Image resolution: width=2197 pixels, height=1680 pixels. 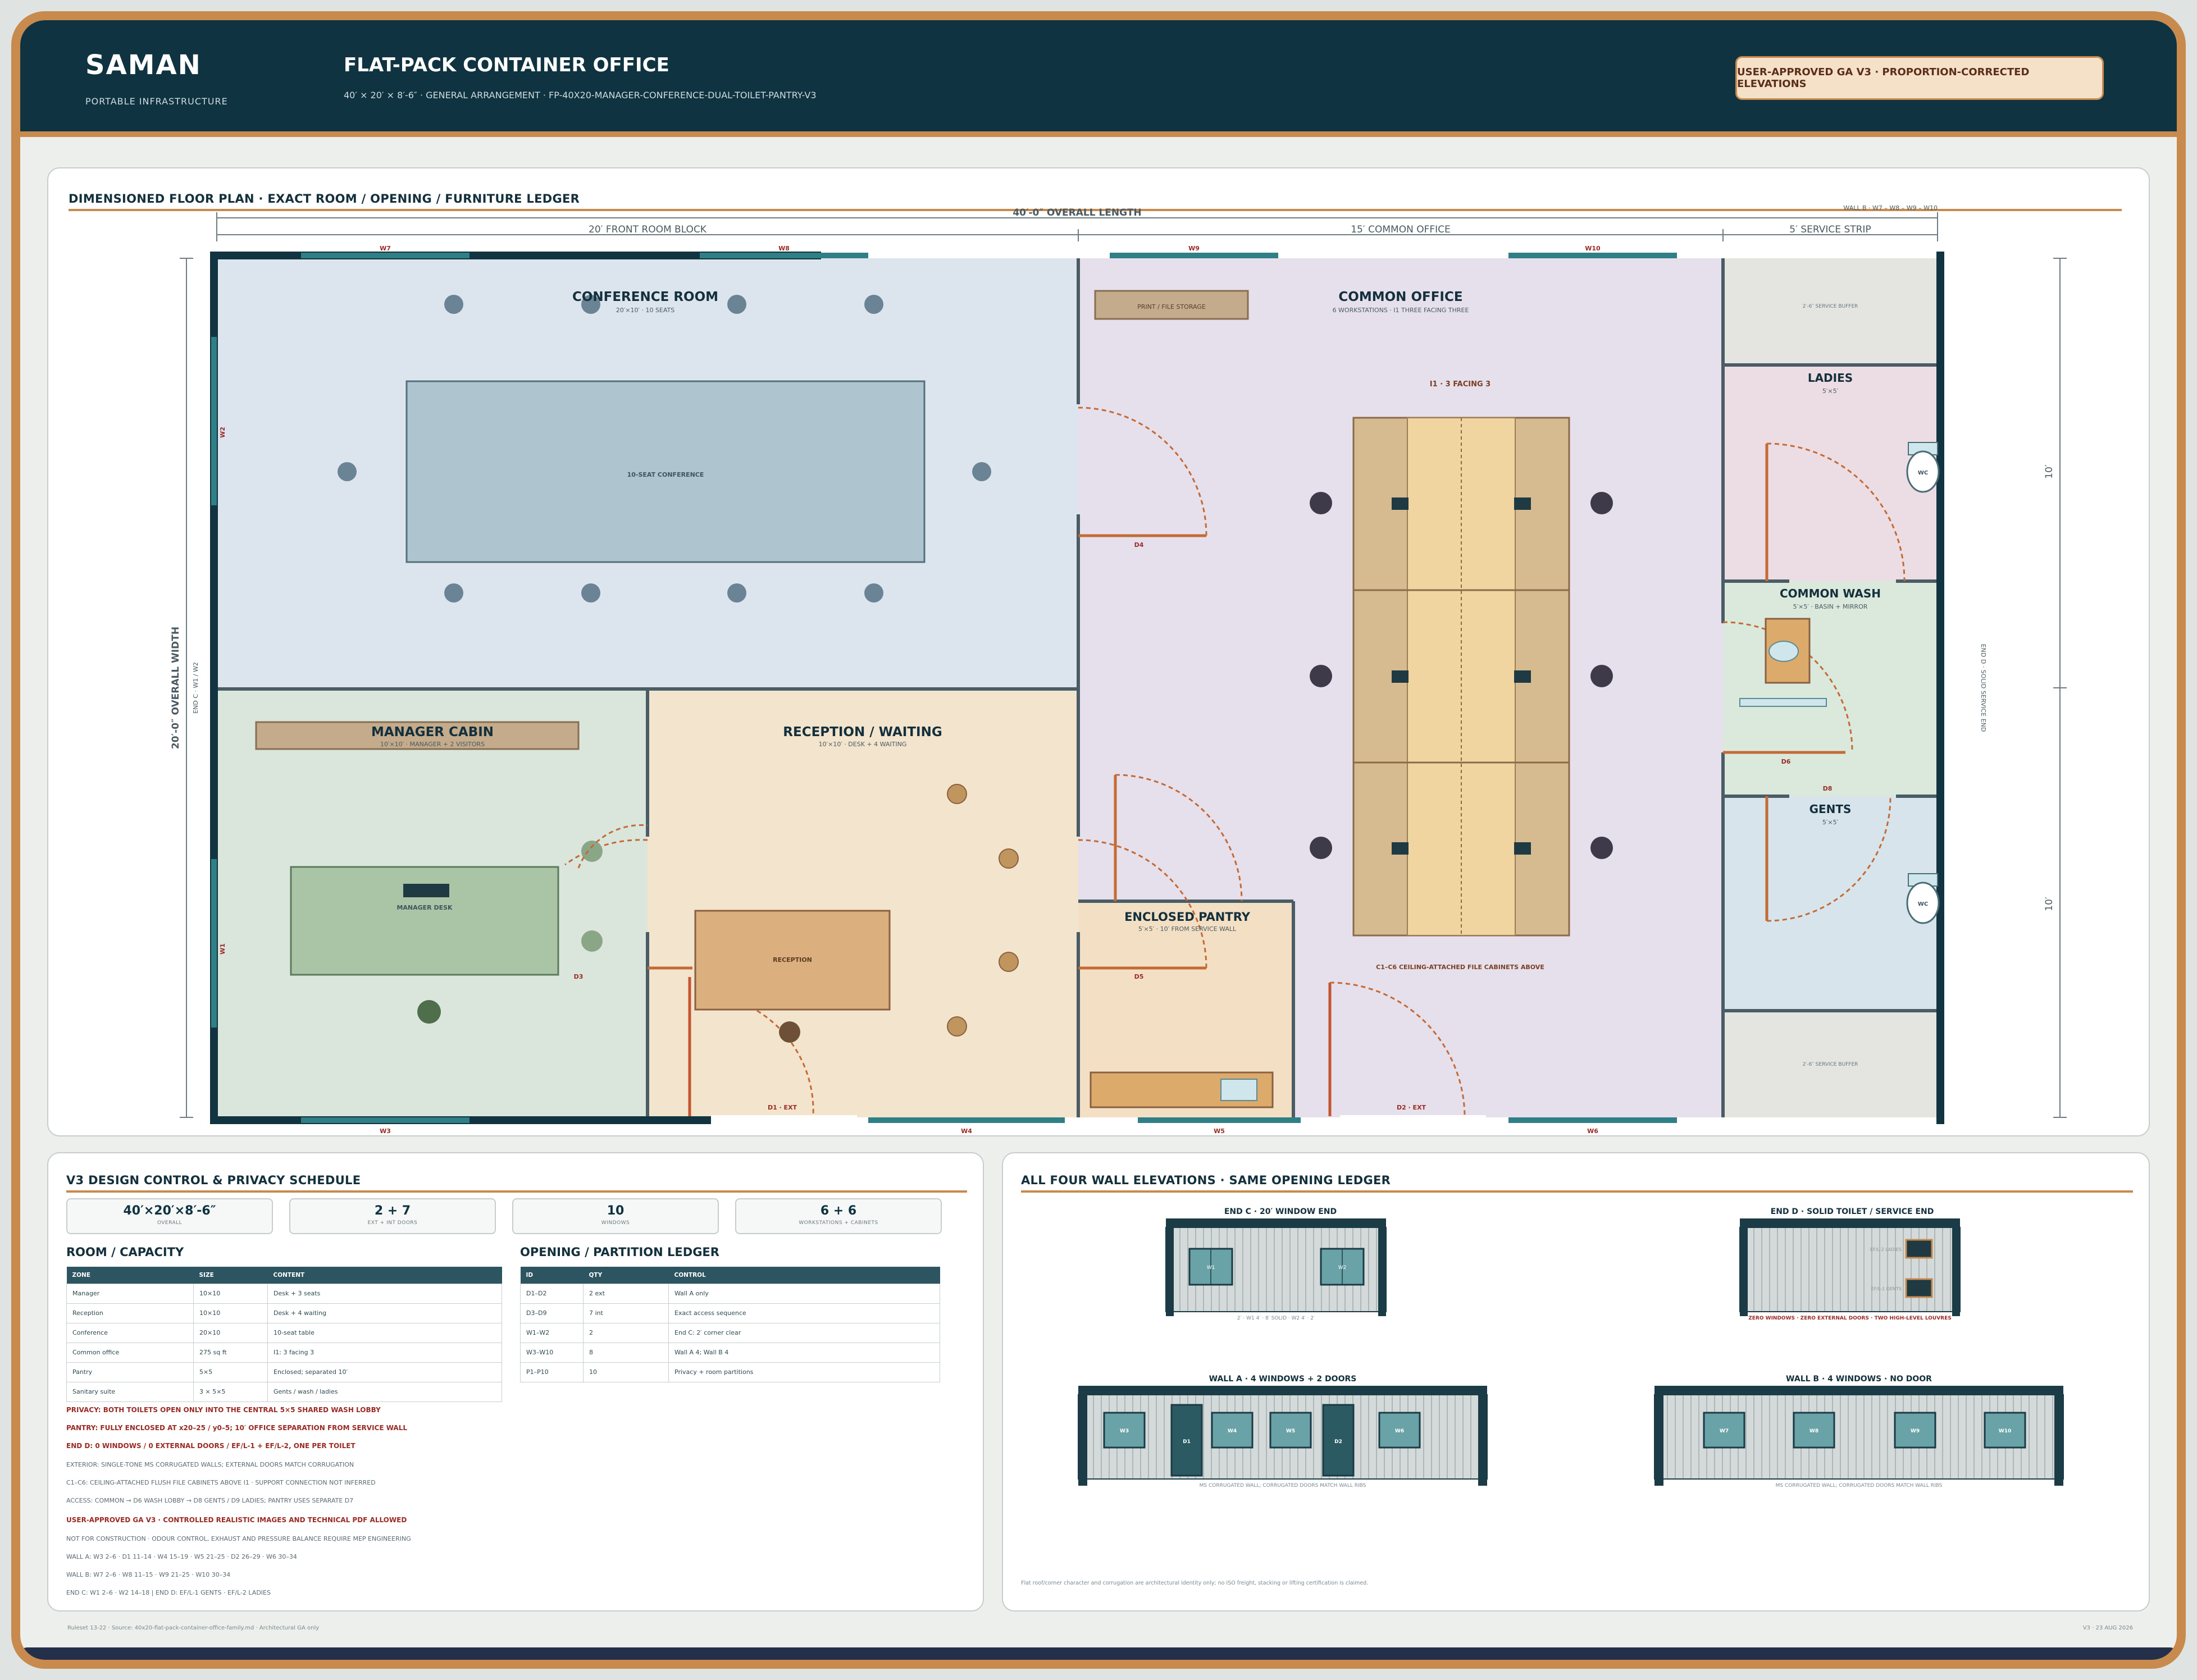 What do you see at coordinates (863, 744) in the screenshot?
I see `reception-size: 10′×10′ · DESK + 4 WAITING` at bounding box center [863, 744].